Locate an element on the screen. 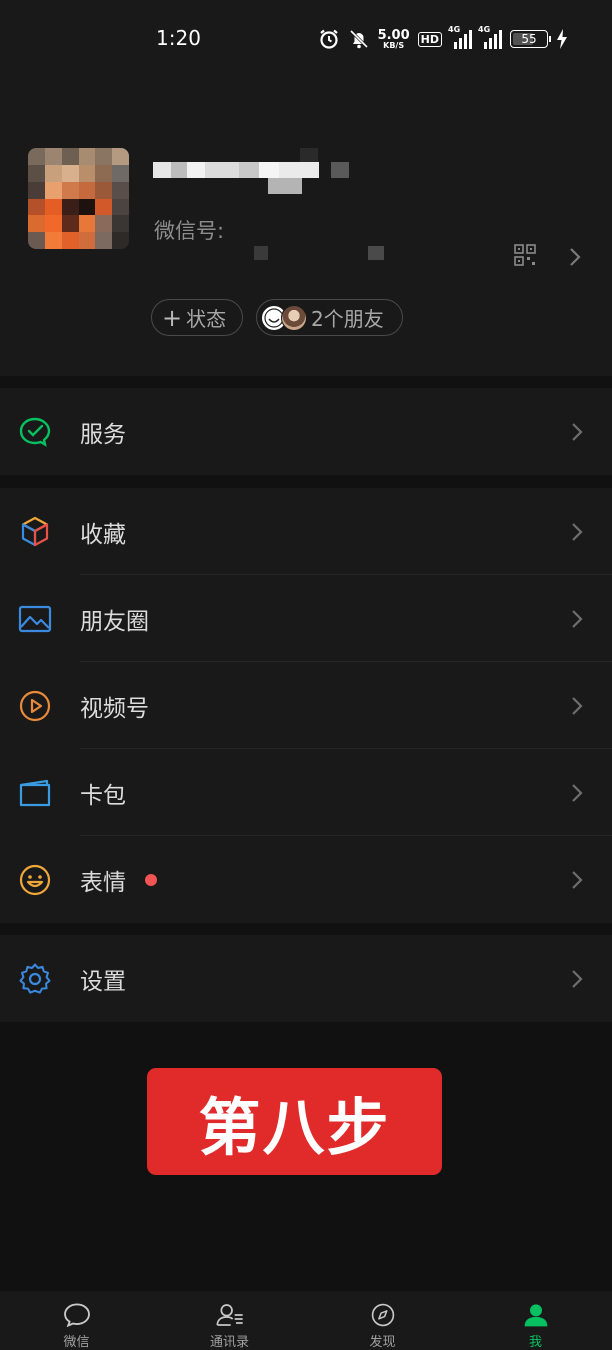 The height and width of the screenshot is (1350, 612). menu-item-moments: 朋友圈 is located at coordinates (306, 618).